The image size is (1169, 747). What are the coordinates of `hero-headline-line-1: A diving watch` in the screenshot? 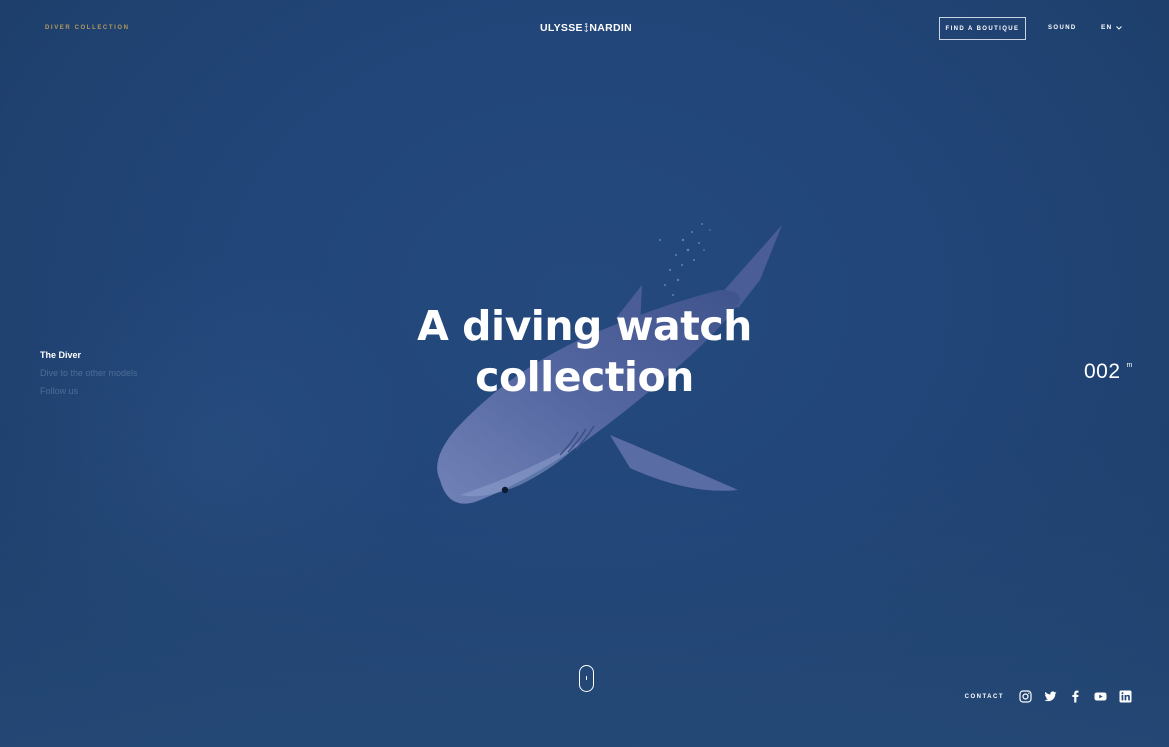 It's located at (584, 326).